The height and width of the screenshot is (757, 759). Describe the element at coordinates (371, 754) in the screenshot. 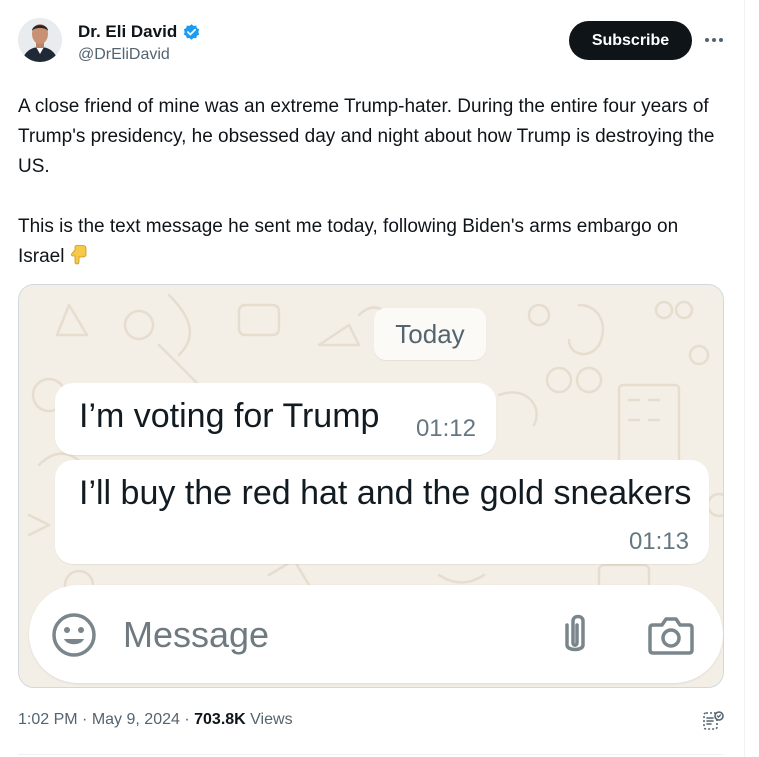

I see `bottom-divider` at that location.